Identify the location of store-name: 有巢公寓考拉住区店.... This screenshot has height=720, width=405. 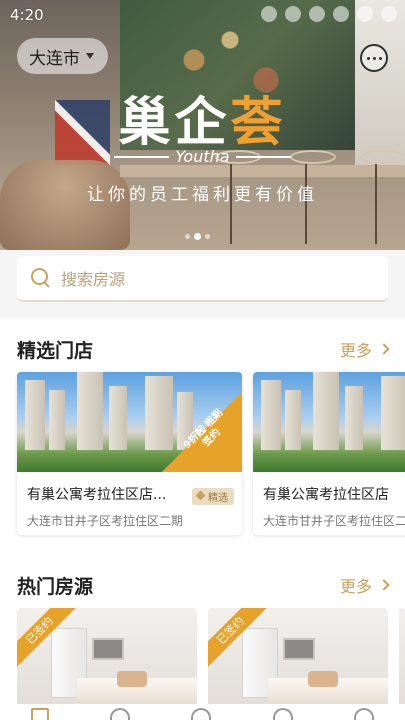
(97, 495).